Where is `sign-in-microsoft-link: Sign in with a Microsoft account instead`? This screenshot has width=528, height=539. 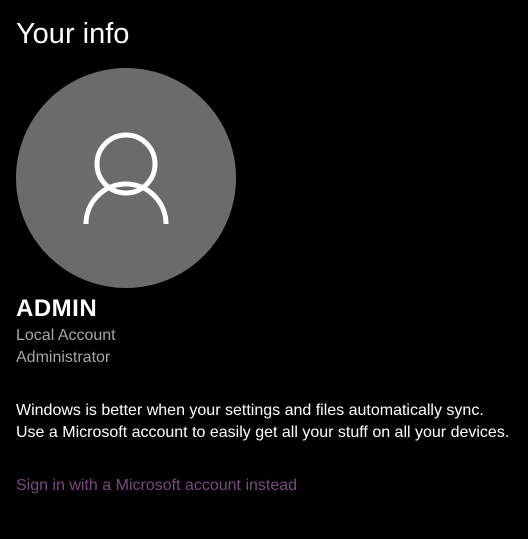 sign-in-microsoft-link: Sign in with a Microsoft account instead is located at coordinates (156, 486).